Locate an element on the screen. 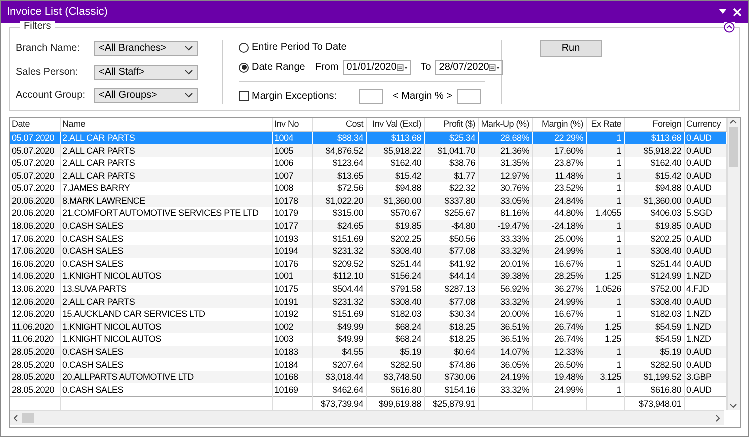  scroll-up-icon is located at coordinates (734, 122).